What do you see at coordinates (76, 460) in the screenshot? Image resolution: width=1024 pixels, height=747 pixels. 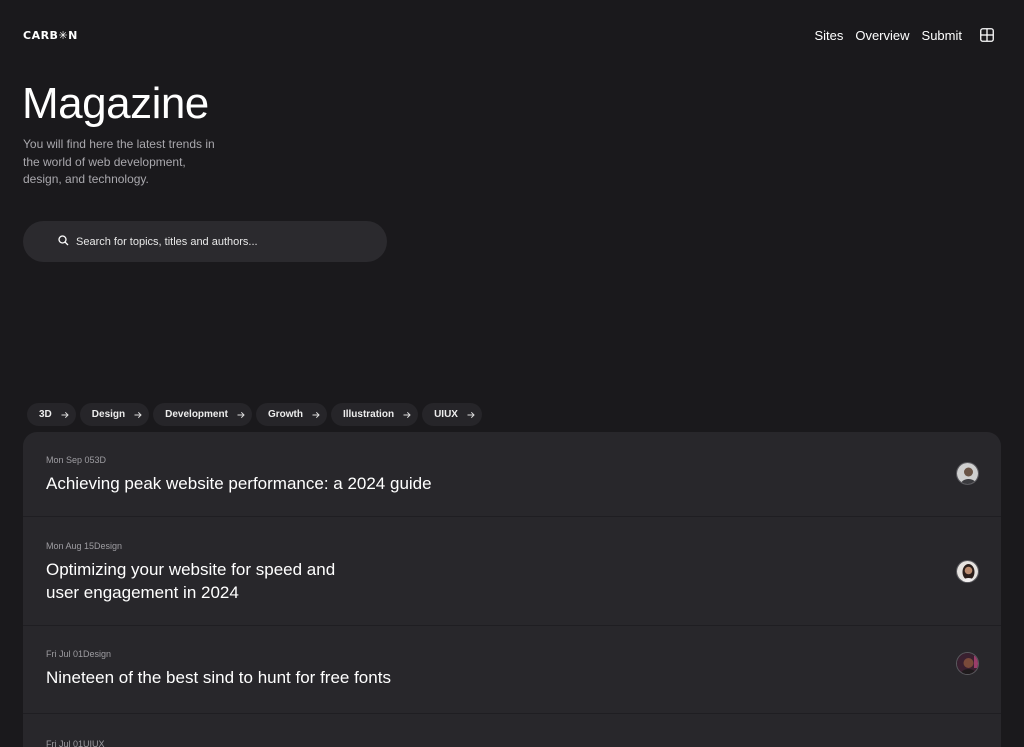 I see `article-meta: Mon Sep 053D` at bounding box center [76, 460].